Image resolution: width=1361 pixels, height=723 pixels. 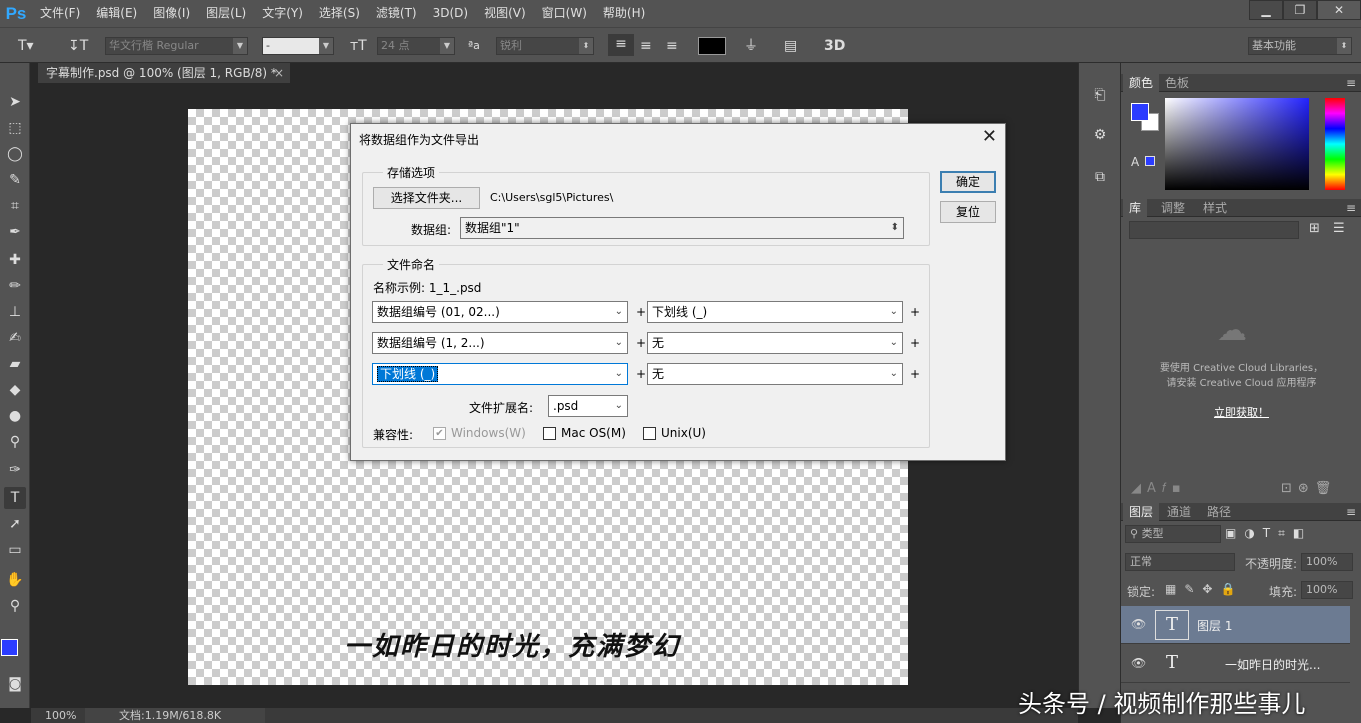 What do you see at coordinates (1177, 83) in the screenshot?
I see `tab-swatches: 色板` at bounding box center [1177, 83].